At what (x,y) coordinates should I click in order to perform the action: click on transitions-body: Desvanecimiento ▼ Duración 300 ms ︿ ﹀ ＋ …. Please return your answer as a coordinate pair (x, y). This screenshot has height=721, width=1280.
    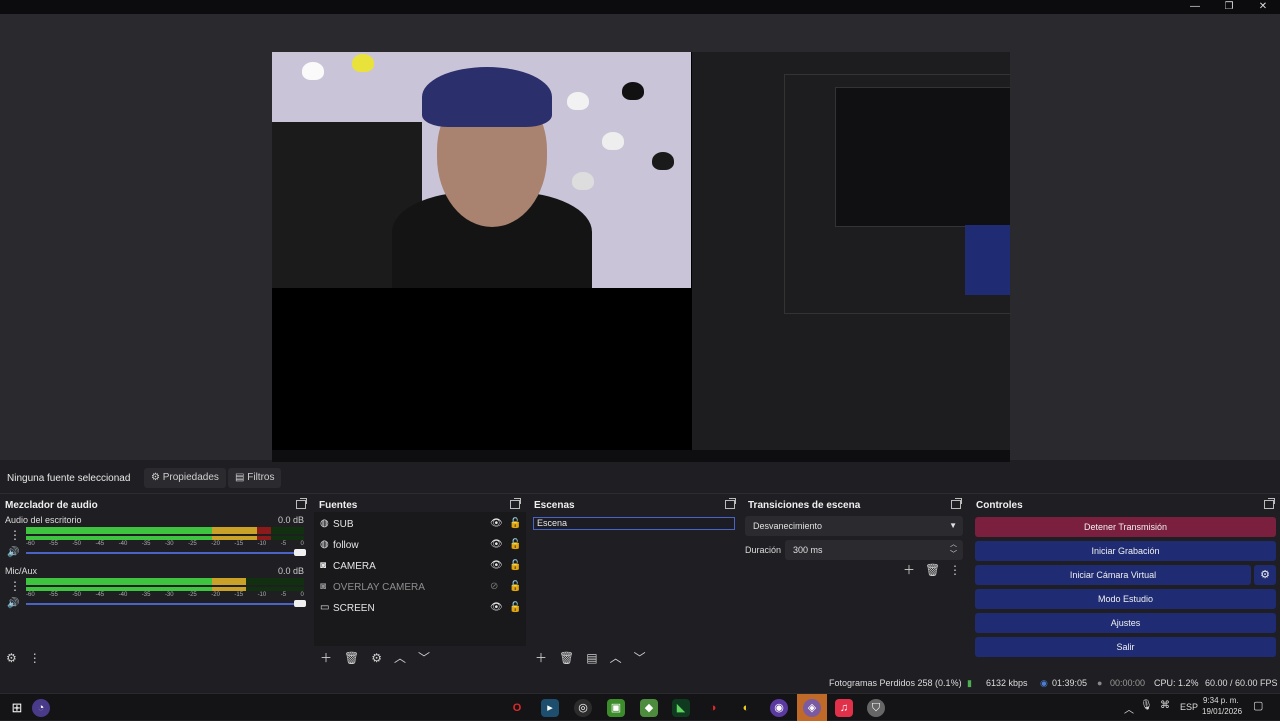
    Looking at the image, I should click on (855, 591).